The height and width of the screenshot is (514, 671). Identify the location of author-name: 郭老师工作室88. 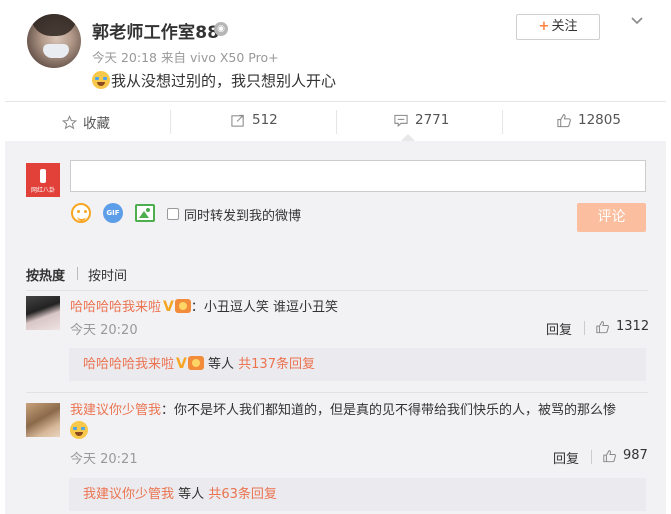
(155, 30).